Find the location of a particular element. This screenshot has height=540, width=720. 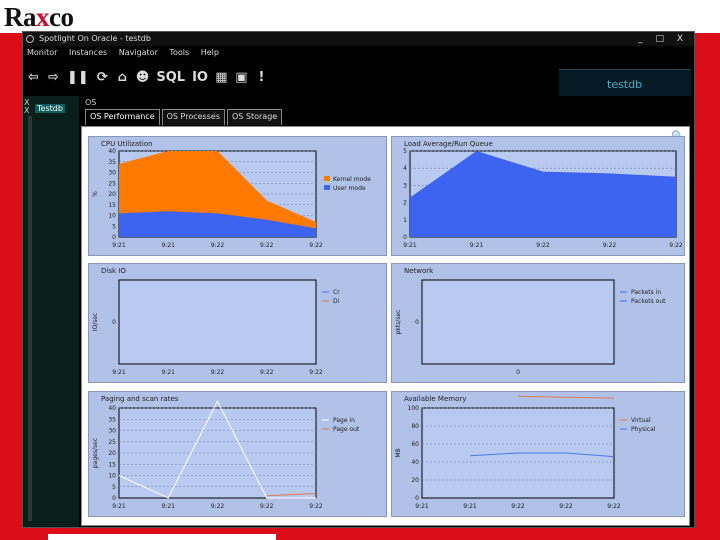

back-icon: ⇦ is located at coordinates (33, 77).